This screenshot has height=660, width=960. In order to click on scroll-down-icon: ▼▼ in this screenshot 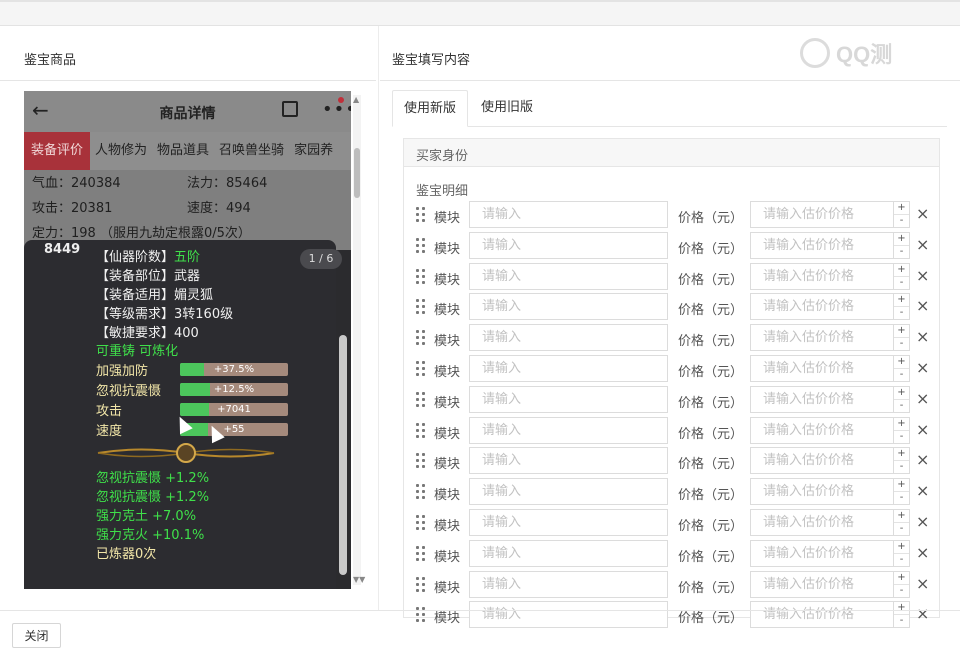, I will do `click(359, 579)`.